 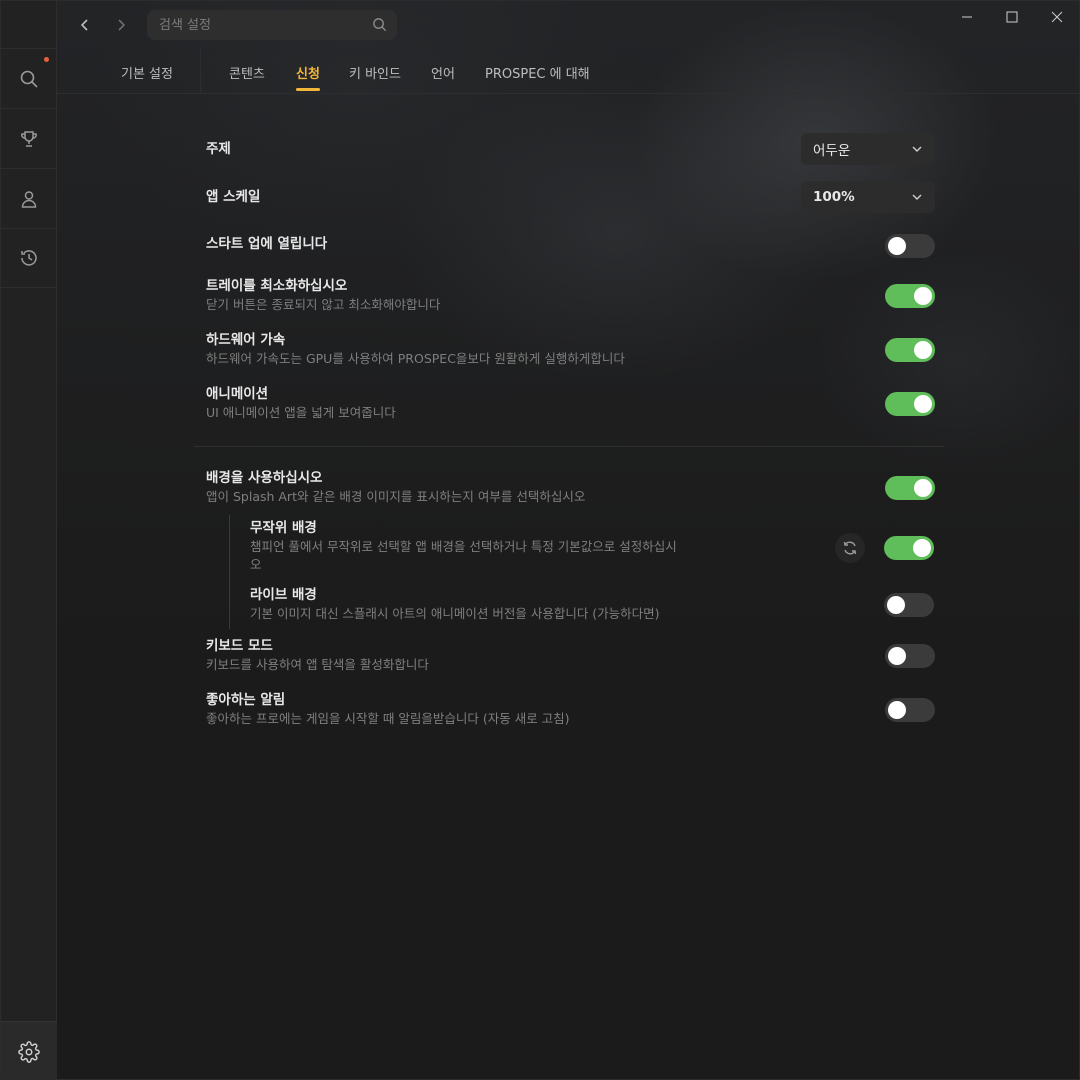 I want to click on tab-application: 신청, so click(x=308, y=72).